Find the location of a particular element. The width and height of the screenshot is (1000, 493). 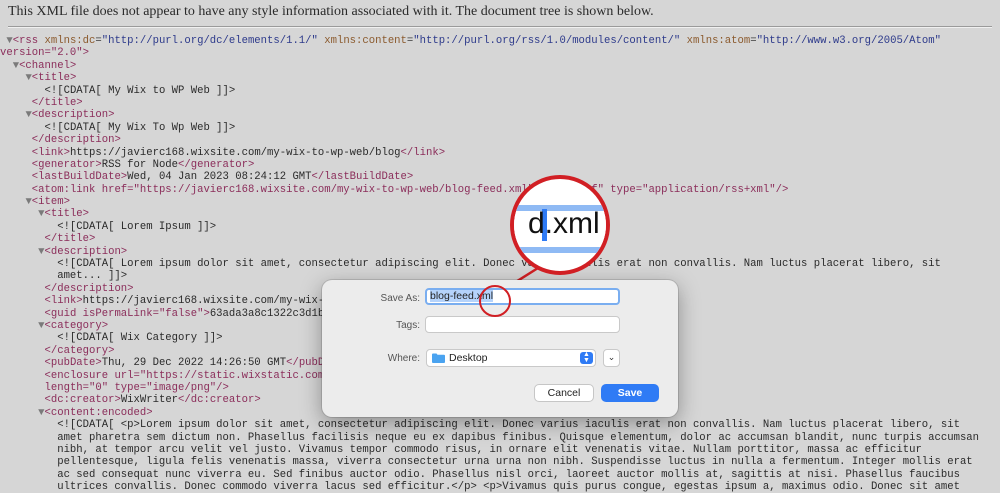

callout-line is located at coordinates (520, 279).